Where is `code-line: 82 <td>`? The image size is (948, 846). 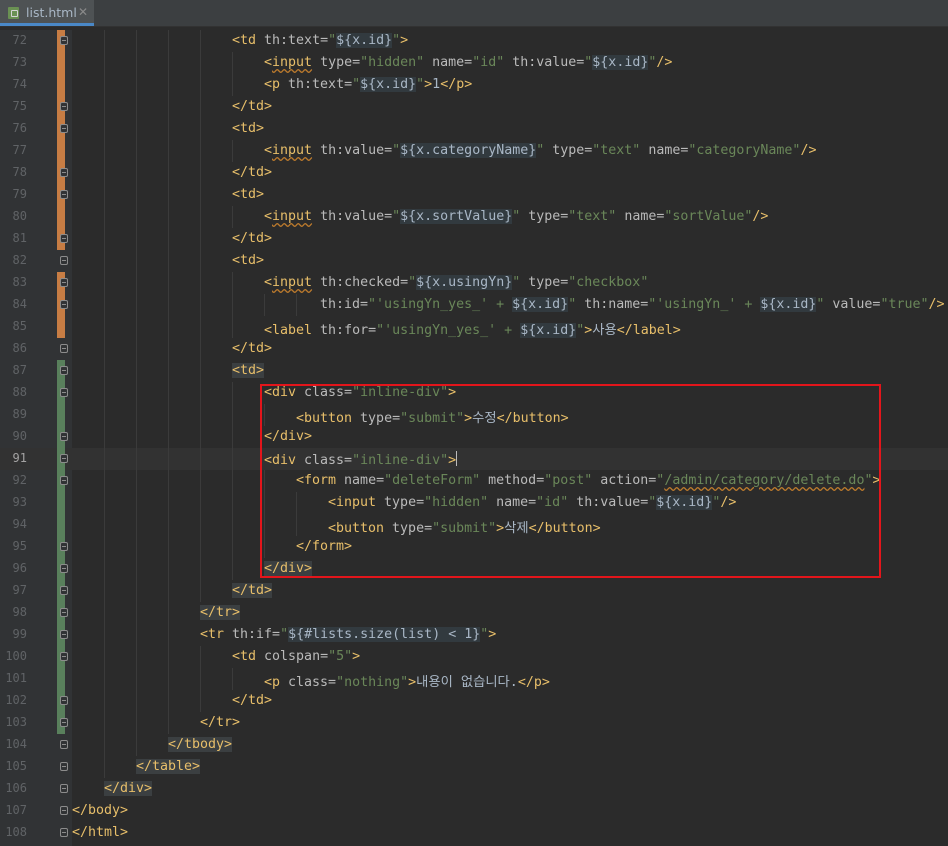 code-line: 82 <td> is located at coordinates (474, 261).